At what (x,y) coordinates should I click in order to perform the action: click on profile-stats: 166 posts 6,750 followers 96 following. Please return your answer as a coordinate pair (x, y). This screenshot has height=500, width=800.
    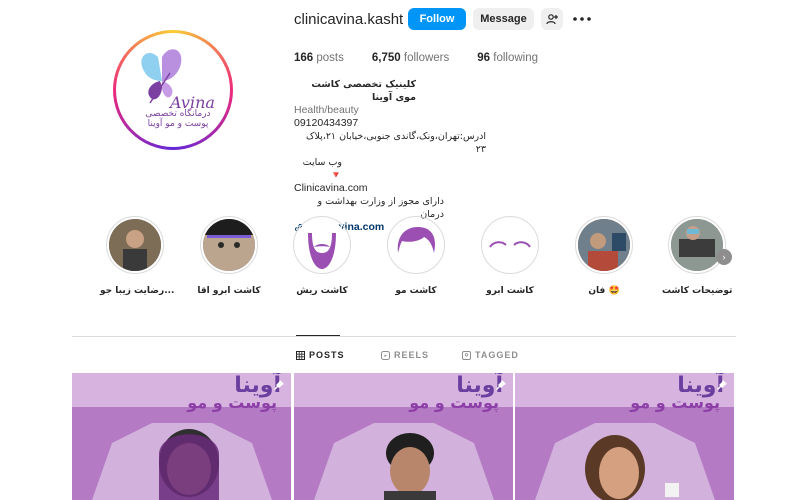
    Looking at the image, I should click on (416, 58).